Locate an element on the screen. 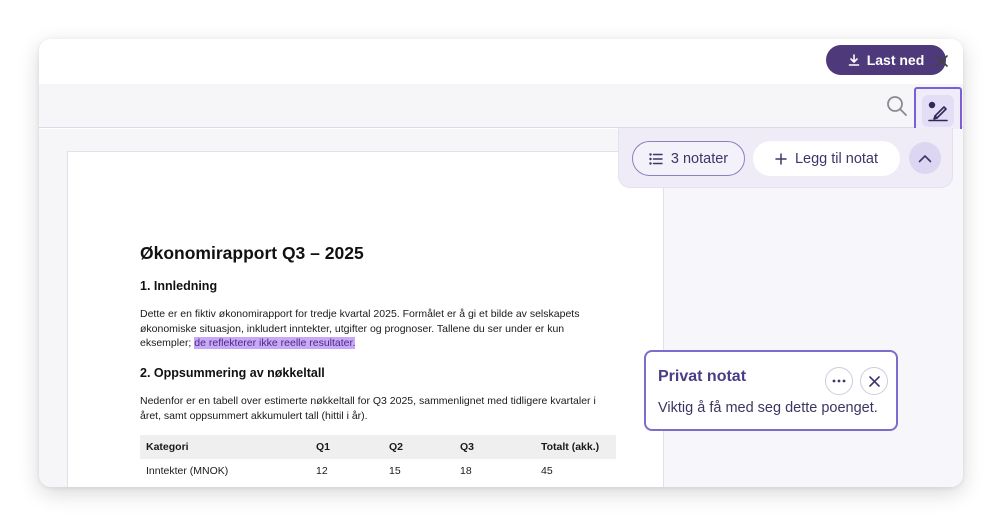 The image size is (1002, 526). search-button is located at coordinates (897, 106).